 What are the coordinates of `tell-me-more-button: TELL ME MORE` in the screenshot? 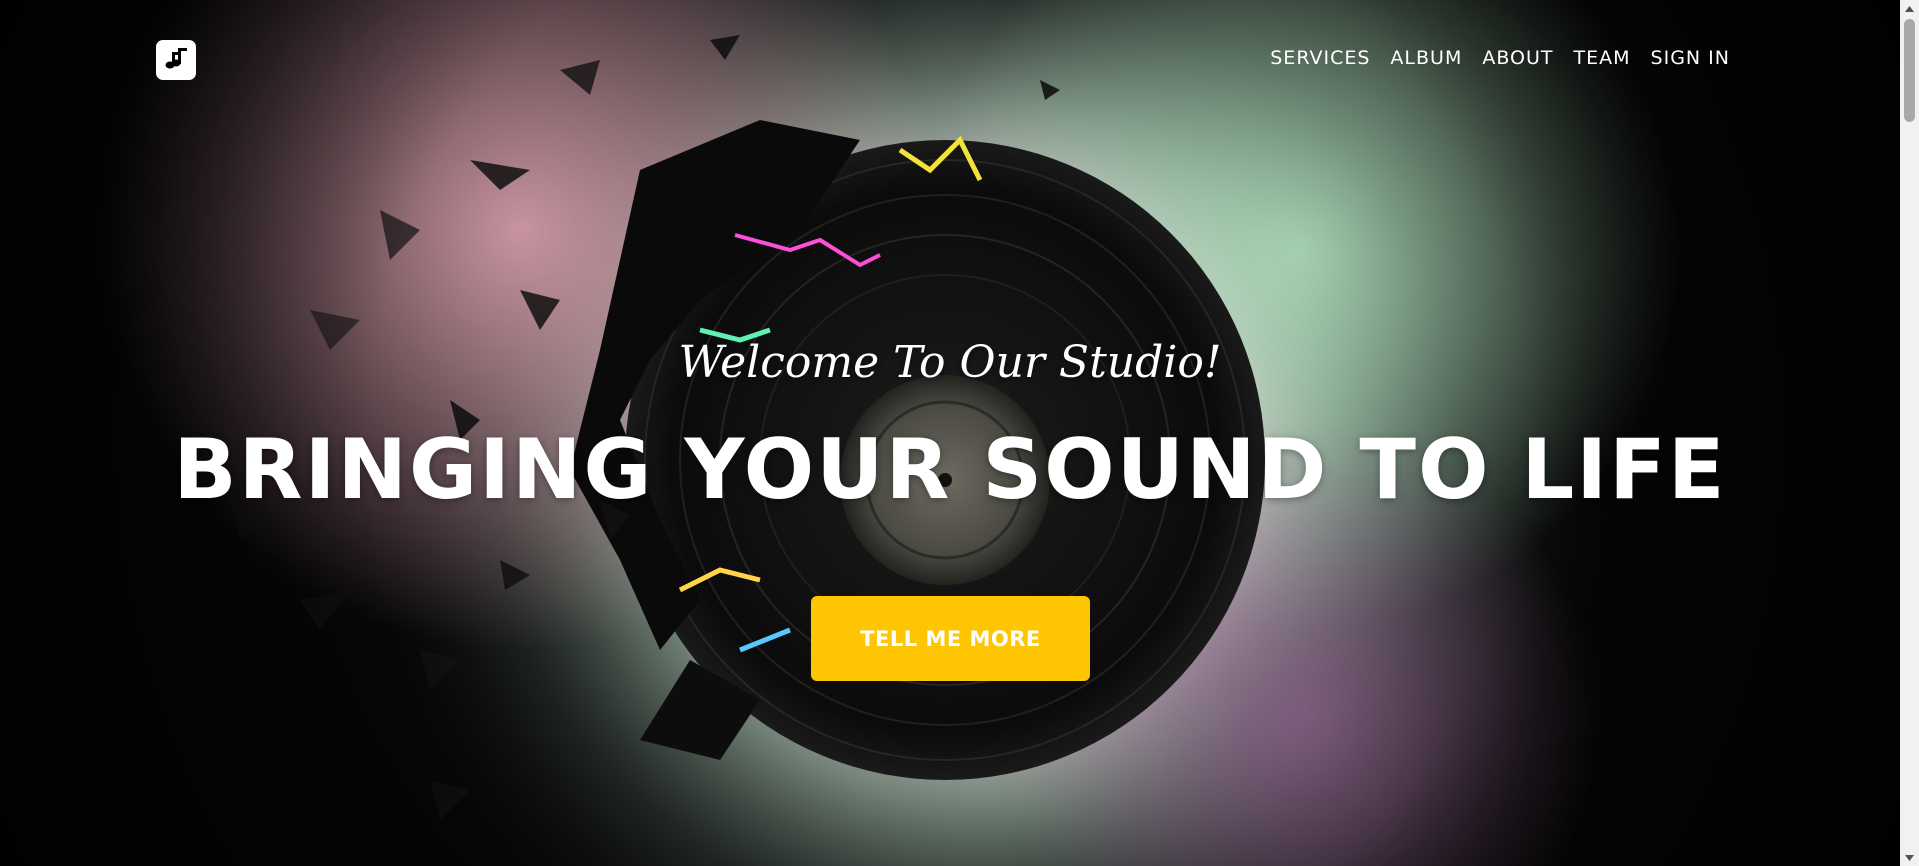 It's located at (950, 638).